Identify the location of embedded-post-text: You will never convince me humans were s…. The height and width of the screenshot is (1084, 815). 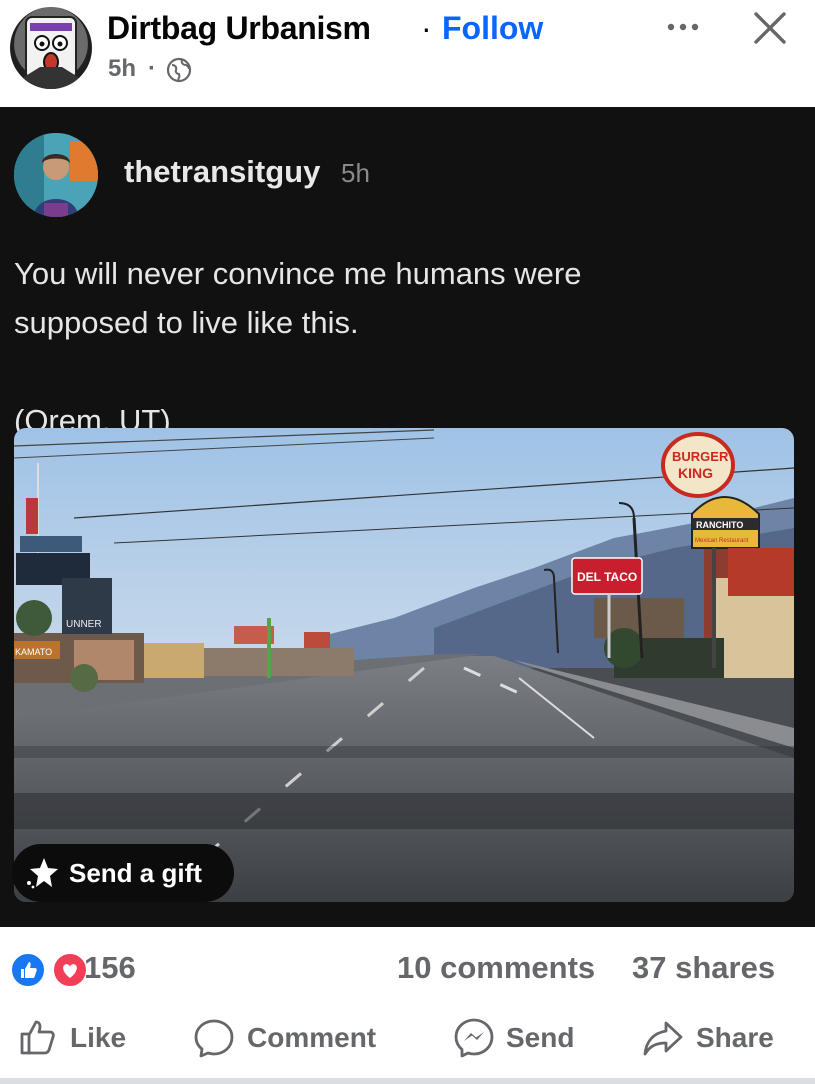
(298, 347).